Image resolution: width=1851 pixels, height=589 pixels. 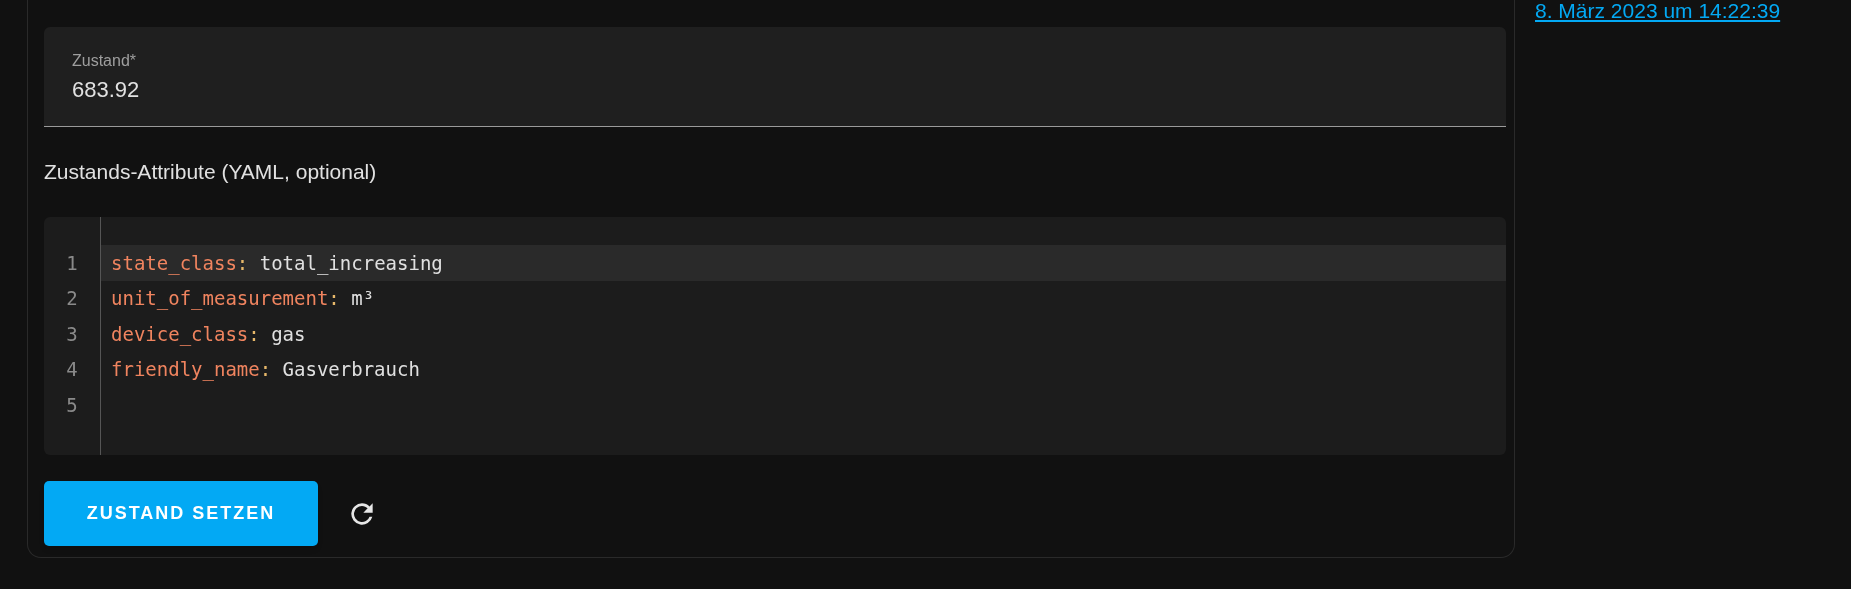 What do you see at coordinates (72, 369) in the screenshot?
I see `line-number: 4` at bounding box center [72, 369].